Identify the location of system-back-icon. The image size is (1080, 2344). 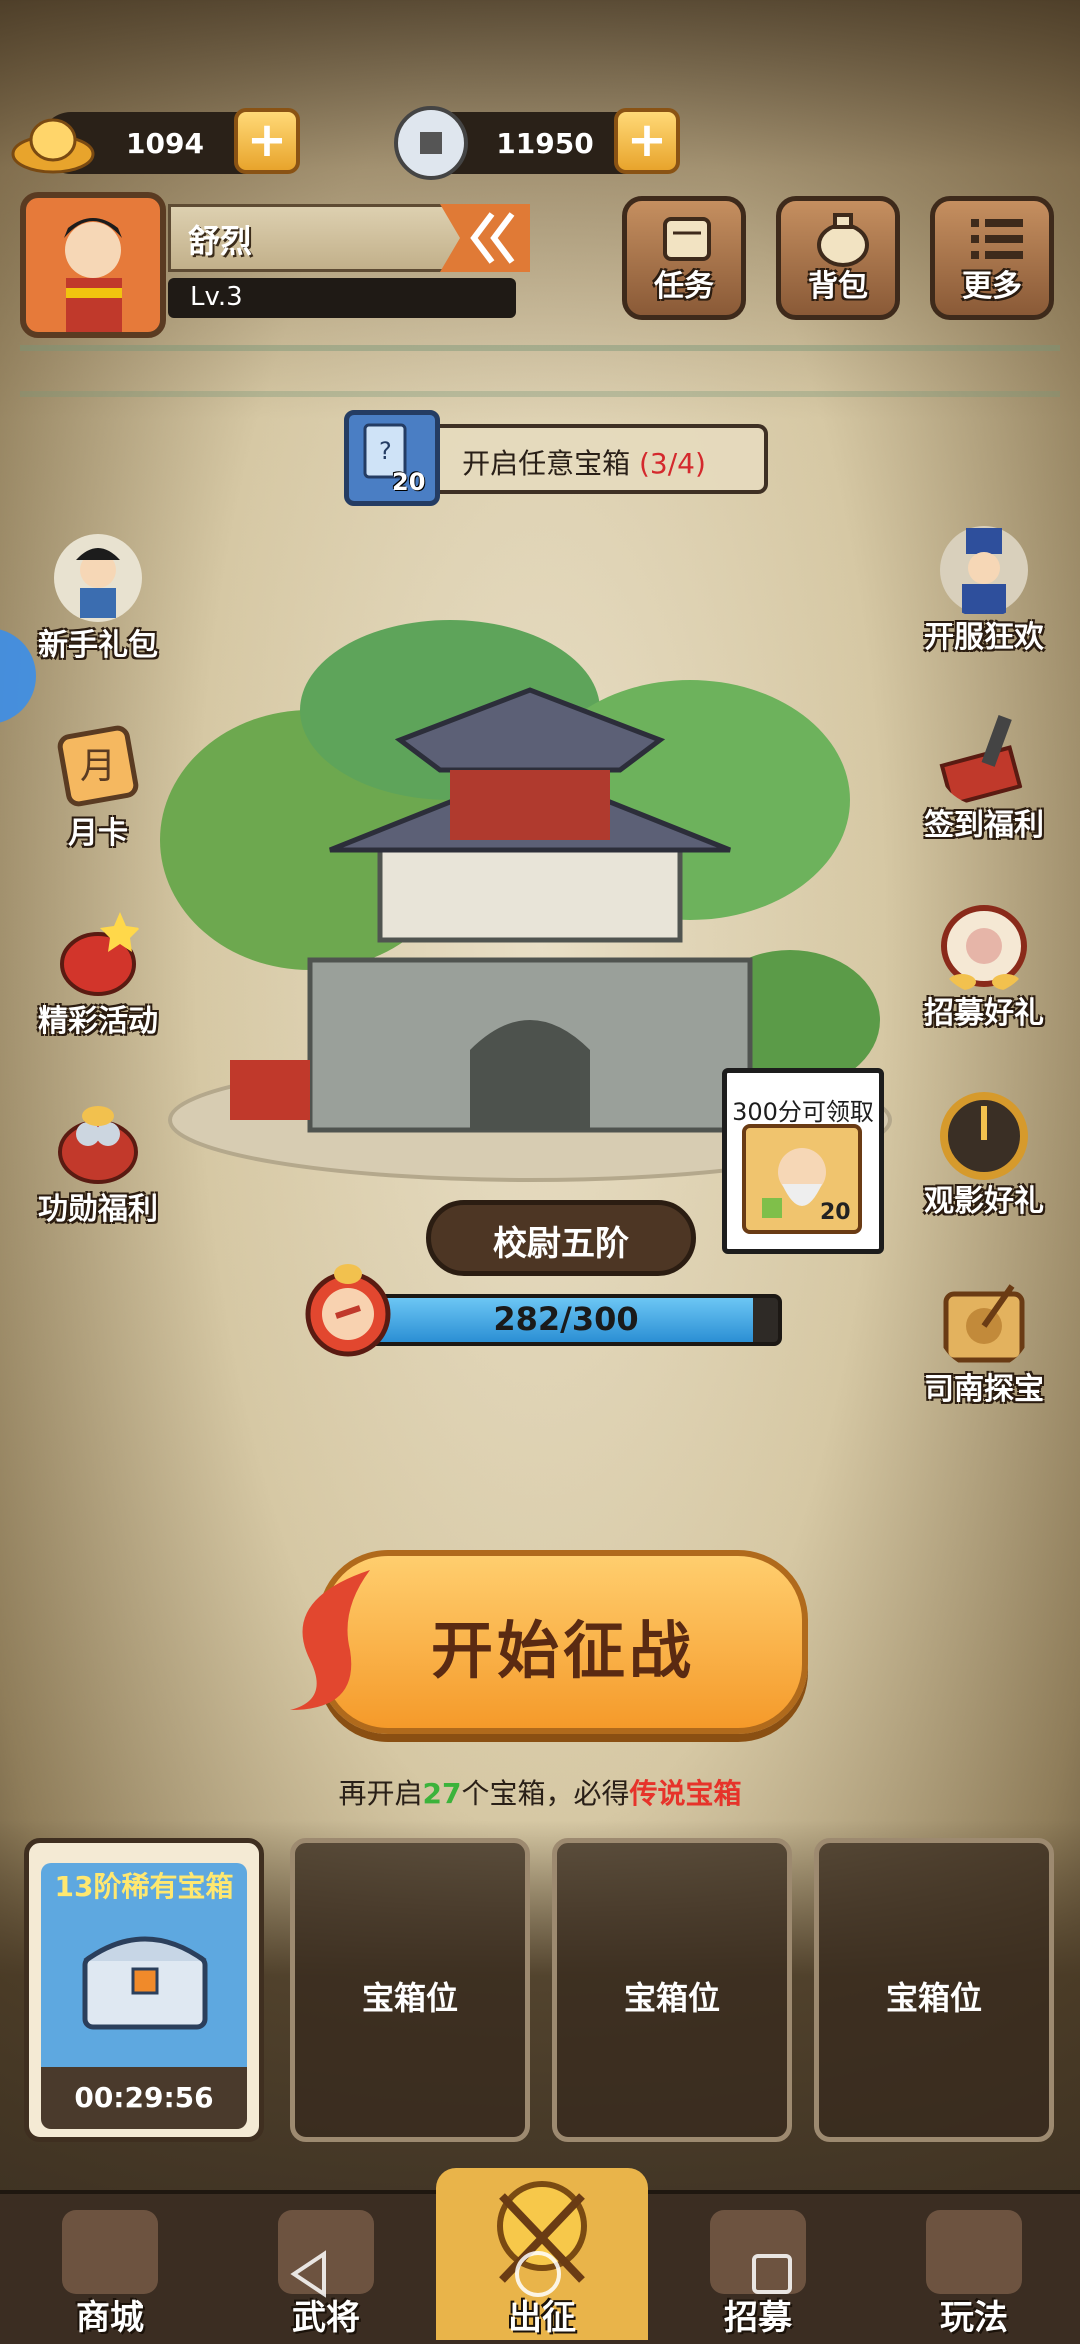
(310, 2274).